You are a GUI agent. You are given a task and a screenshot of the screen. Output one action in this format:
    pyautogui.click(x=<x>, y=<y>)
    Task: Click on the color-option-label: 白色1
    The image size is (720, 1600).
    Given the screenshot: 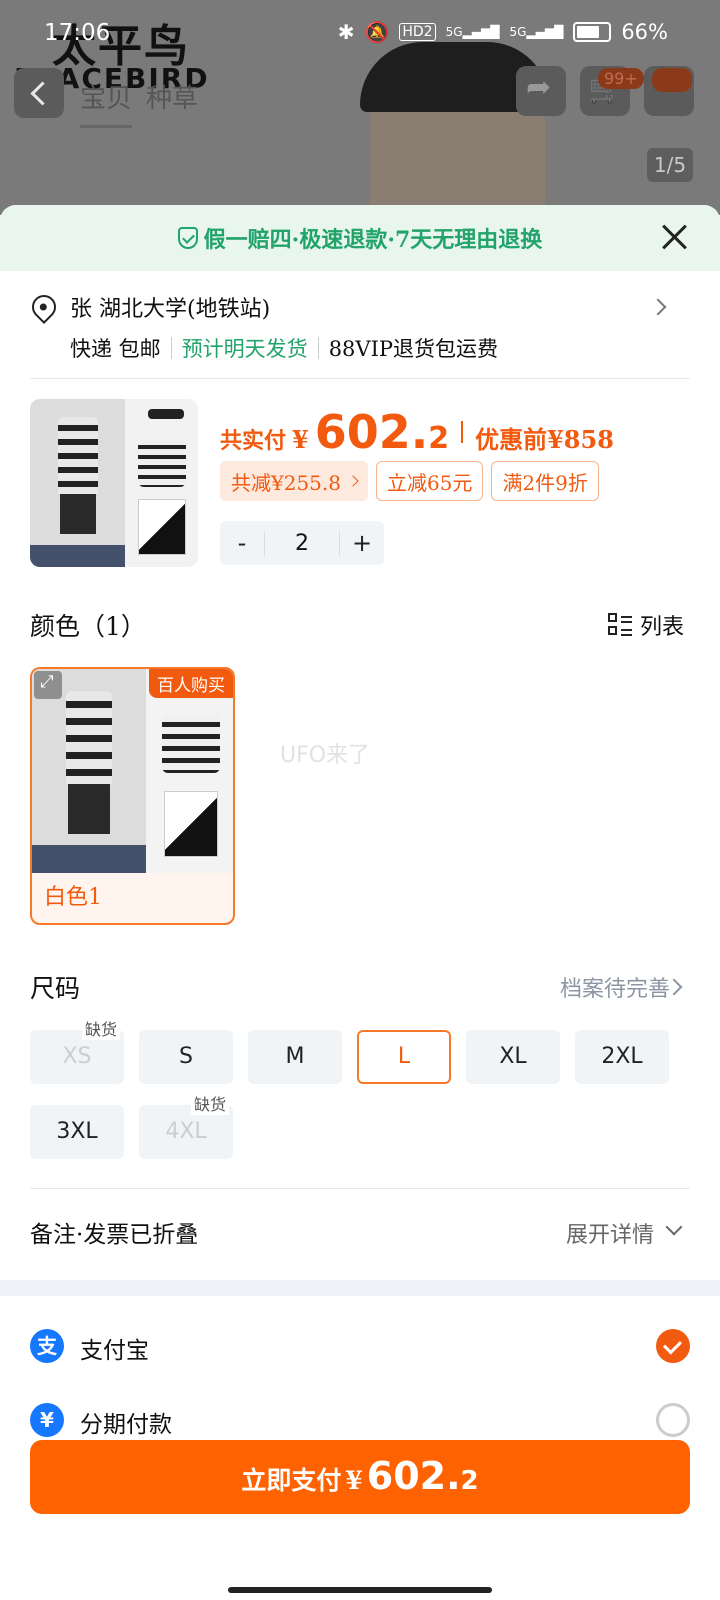 What is the action you would take?
    pyautogui.click(x=73, y=897)
    